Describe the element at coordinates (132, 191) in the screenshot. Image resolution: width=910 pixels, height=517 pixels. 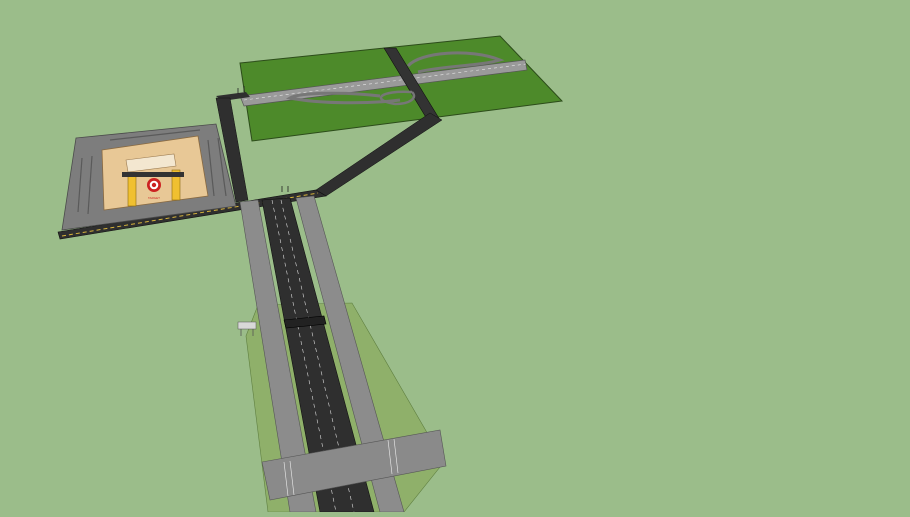
I see `store-pillar-left` at that location.